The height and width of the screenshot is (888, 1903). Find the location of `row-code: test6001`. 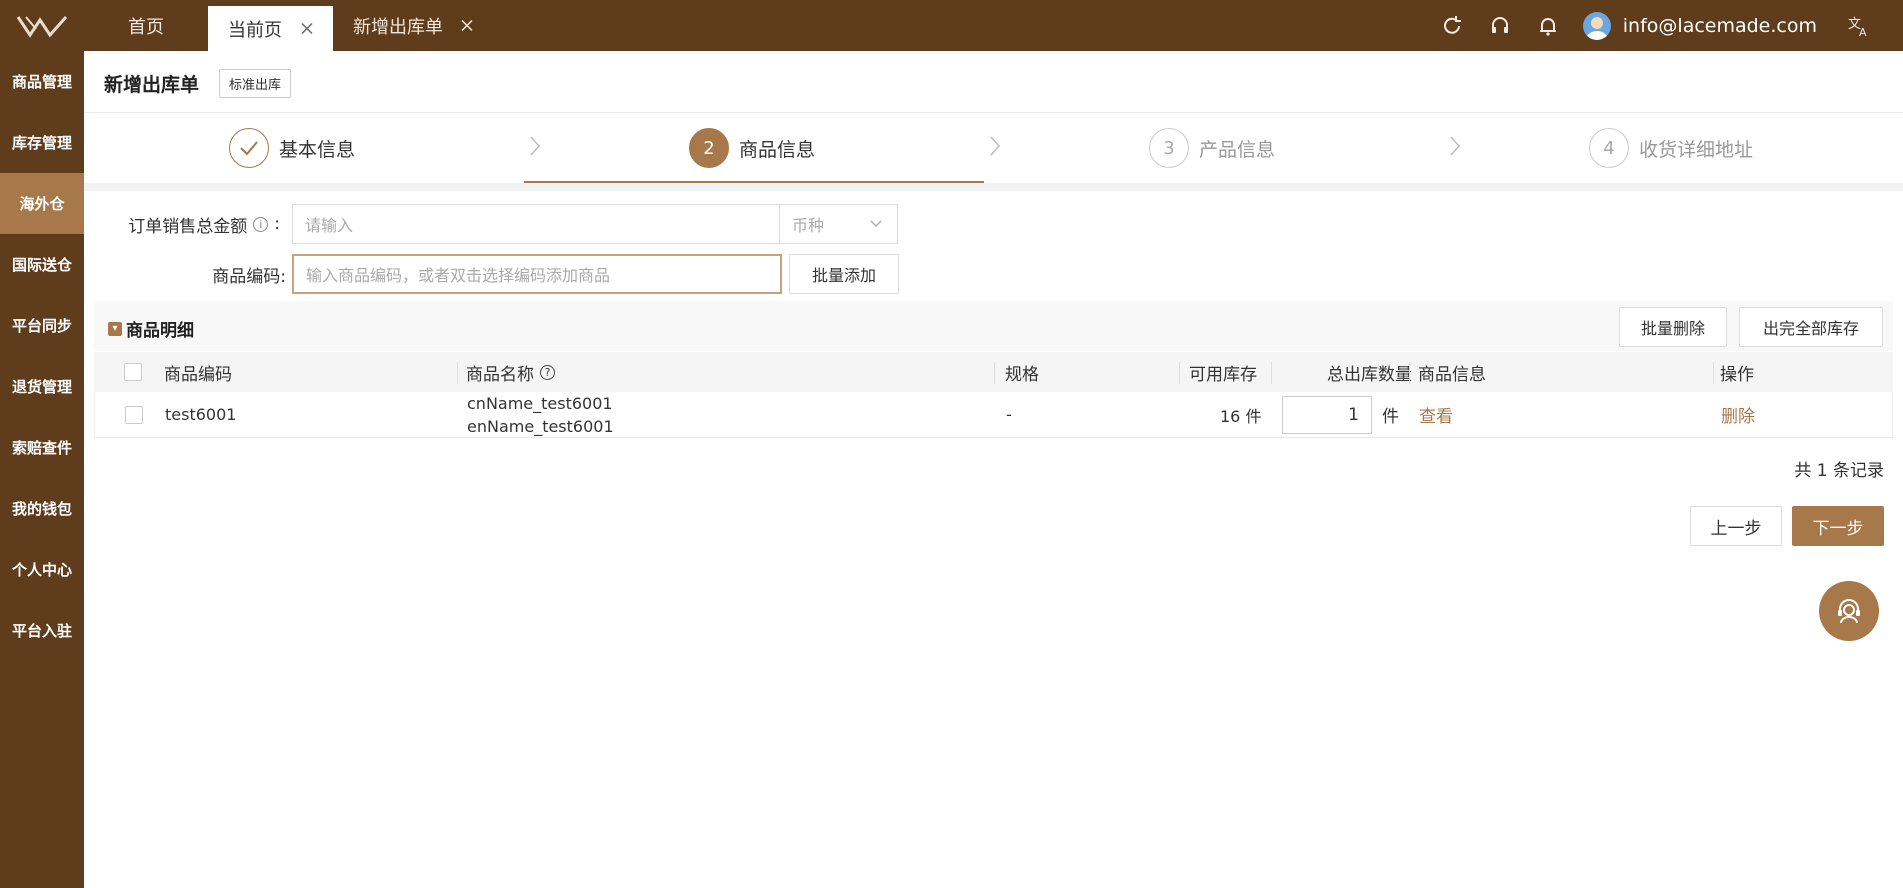

row-code: test6001 is located at coordinates (201, 414).